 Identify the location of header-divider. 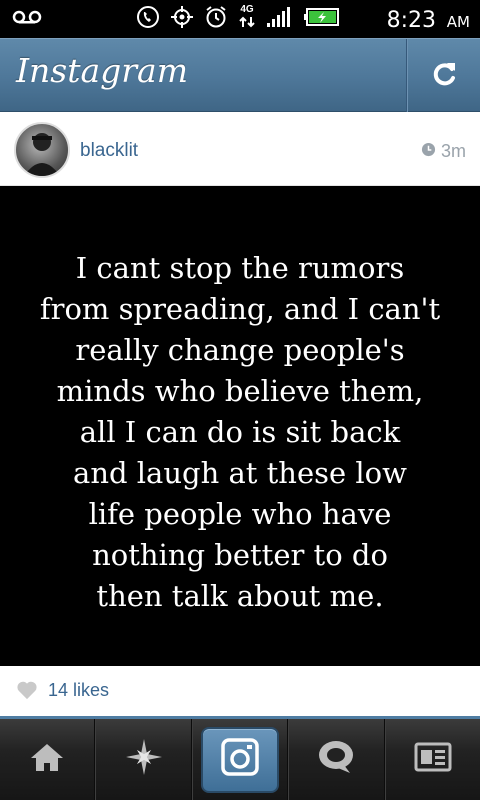
(407, 76).